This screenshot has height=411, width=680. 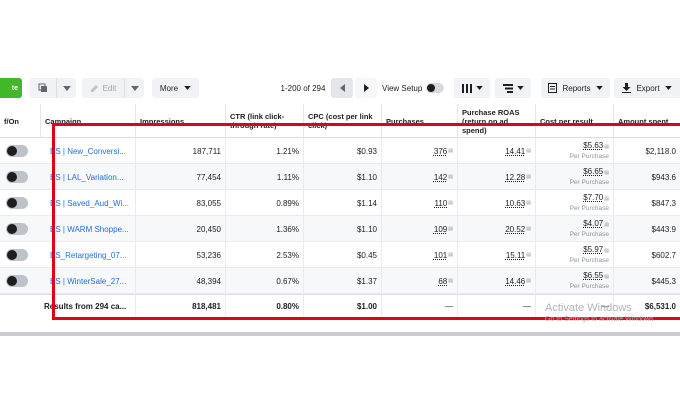 What do you see at coordinates (264, 203) in the screenshot?
I see `ctr-cell: 0.89%` at bounding box center [264, 203].